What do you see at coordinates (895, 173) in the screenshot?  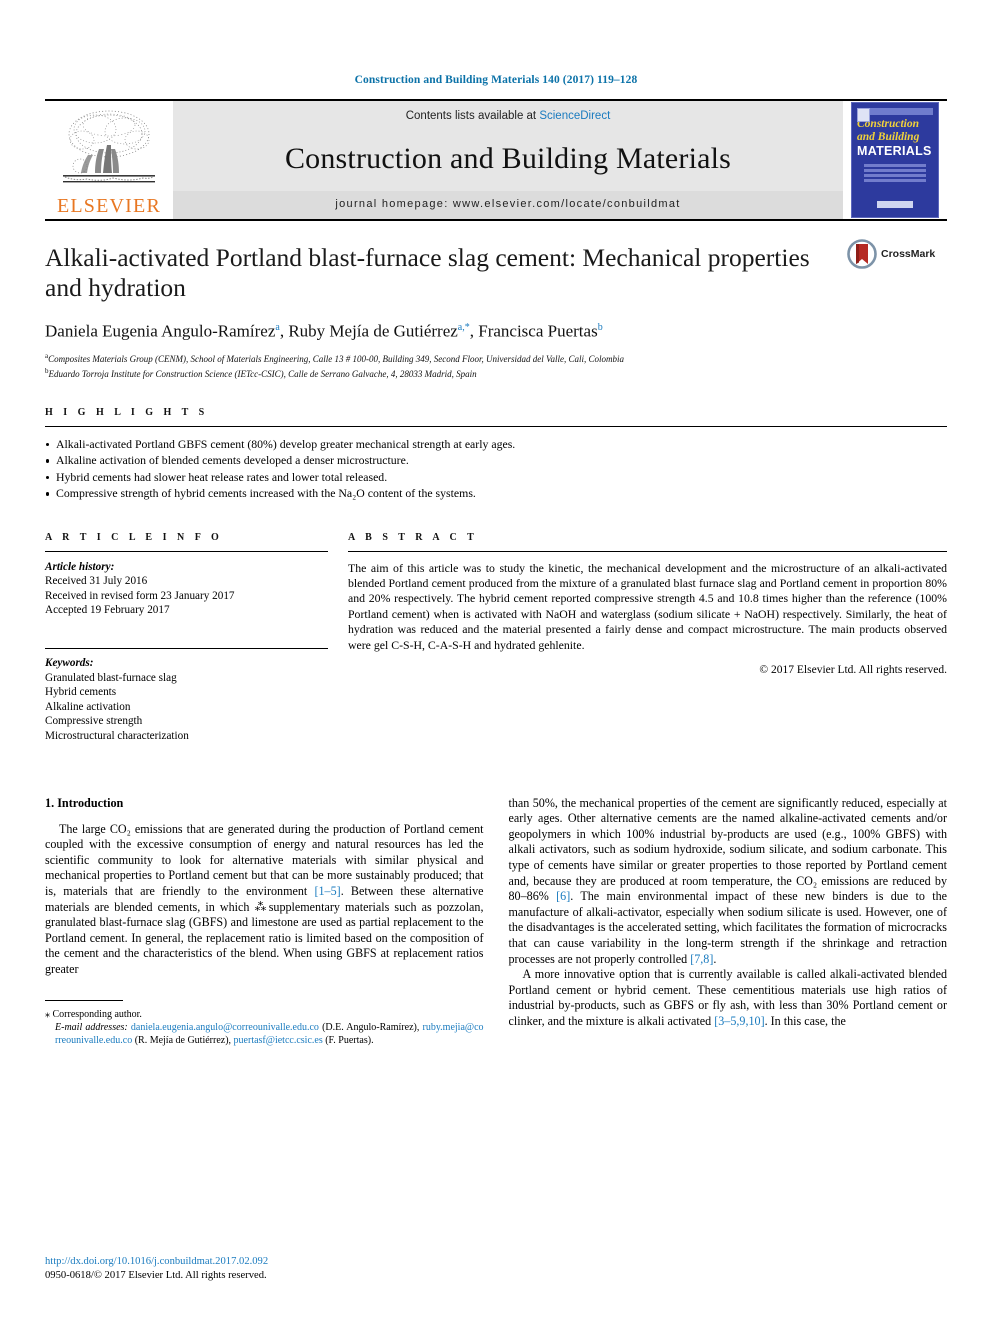 I see `cover-blurb-lines` at bounding box center [895, 173].